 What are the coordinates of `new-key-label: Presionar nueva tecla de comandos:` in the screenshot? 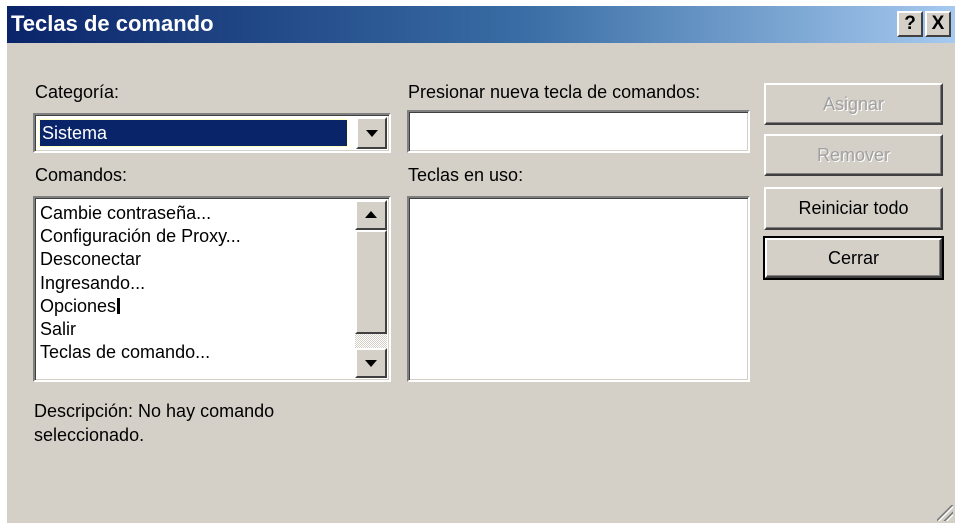 It's located at (554, 92).